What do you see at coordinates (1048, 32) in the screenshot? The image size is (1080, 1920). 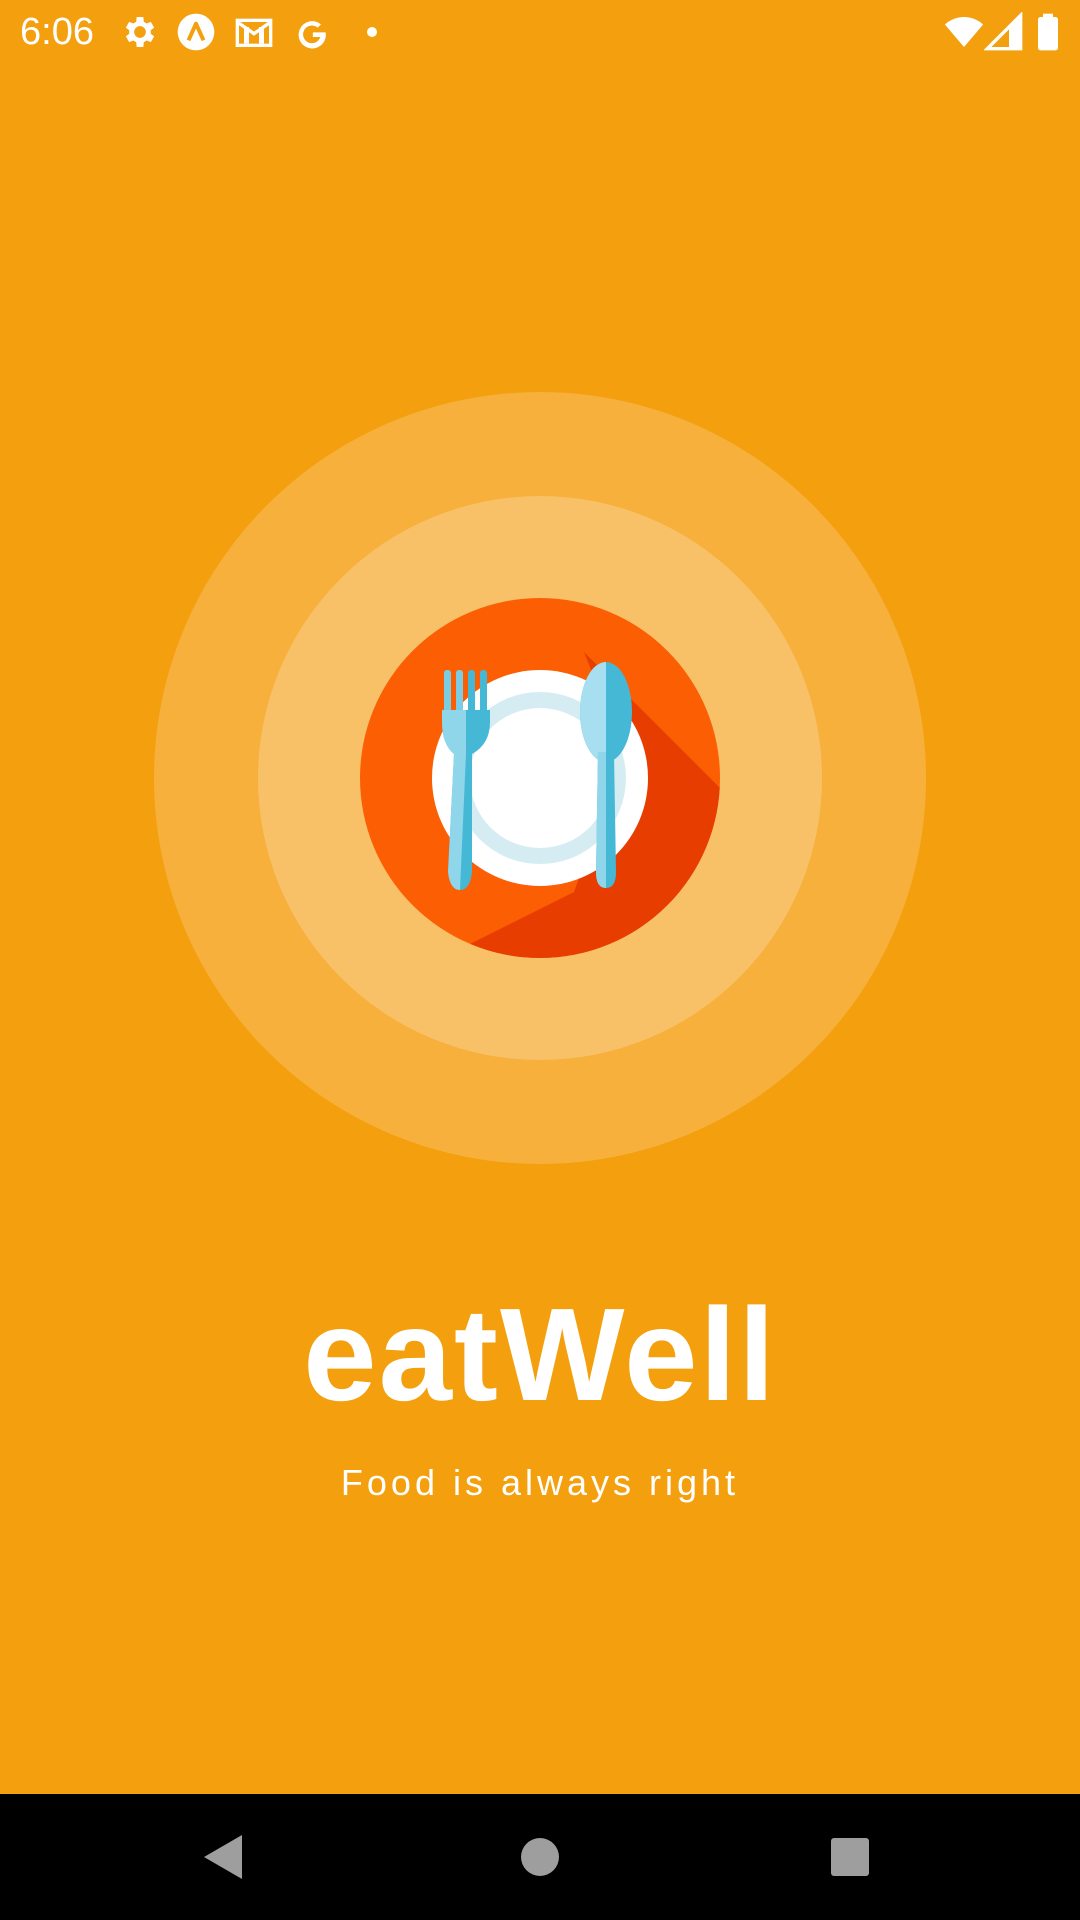 I see `battery-icon` at bounding box center [1048, 32].